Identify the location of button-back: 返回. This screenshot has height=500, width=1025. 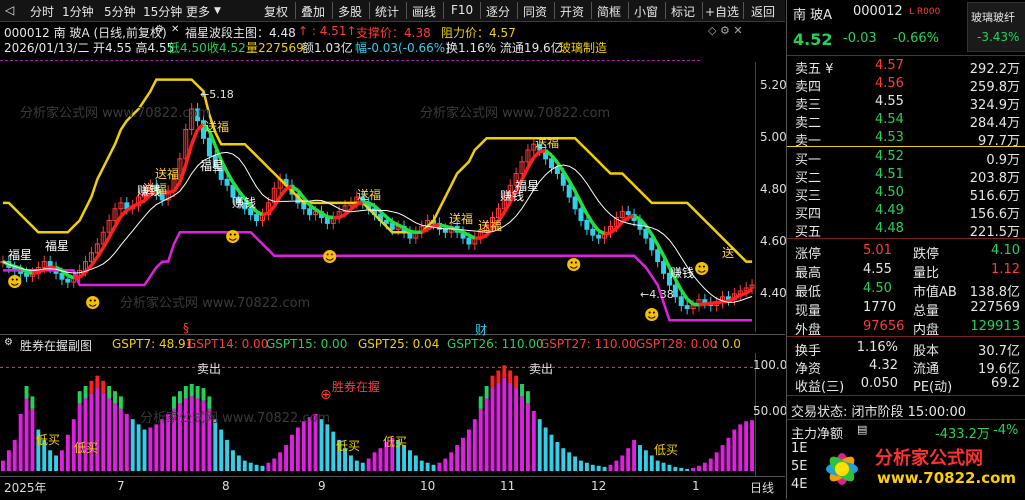
(763, 11).